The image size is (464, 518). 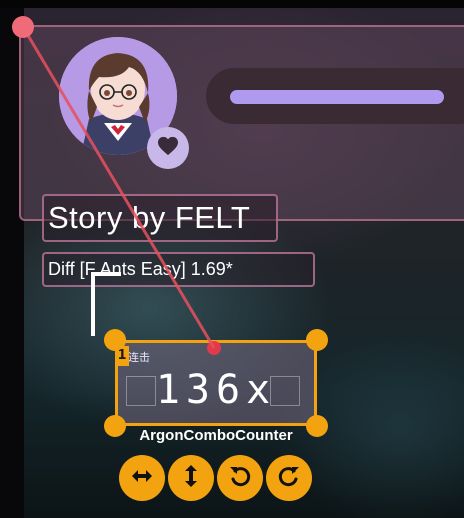 I want to click on anchor-point, so click(x=214, y=348).